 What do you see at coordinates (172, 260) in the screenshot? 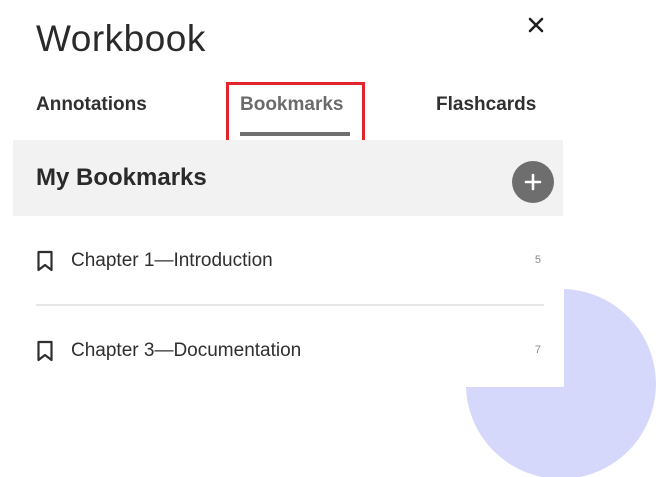
I see `bookmark-label: Chapter 1—Introduction` at bounding box center [172, 260].